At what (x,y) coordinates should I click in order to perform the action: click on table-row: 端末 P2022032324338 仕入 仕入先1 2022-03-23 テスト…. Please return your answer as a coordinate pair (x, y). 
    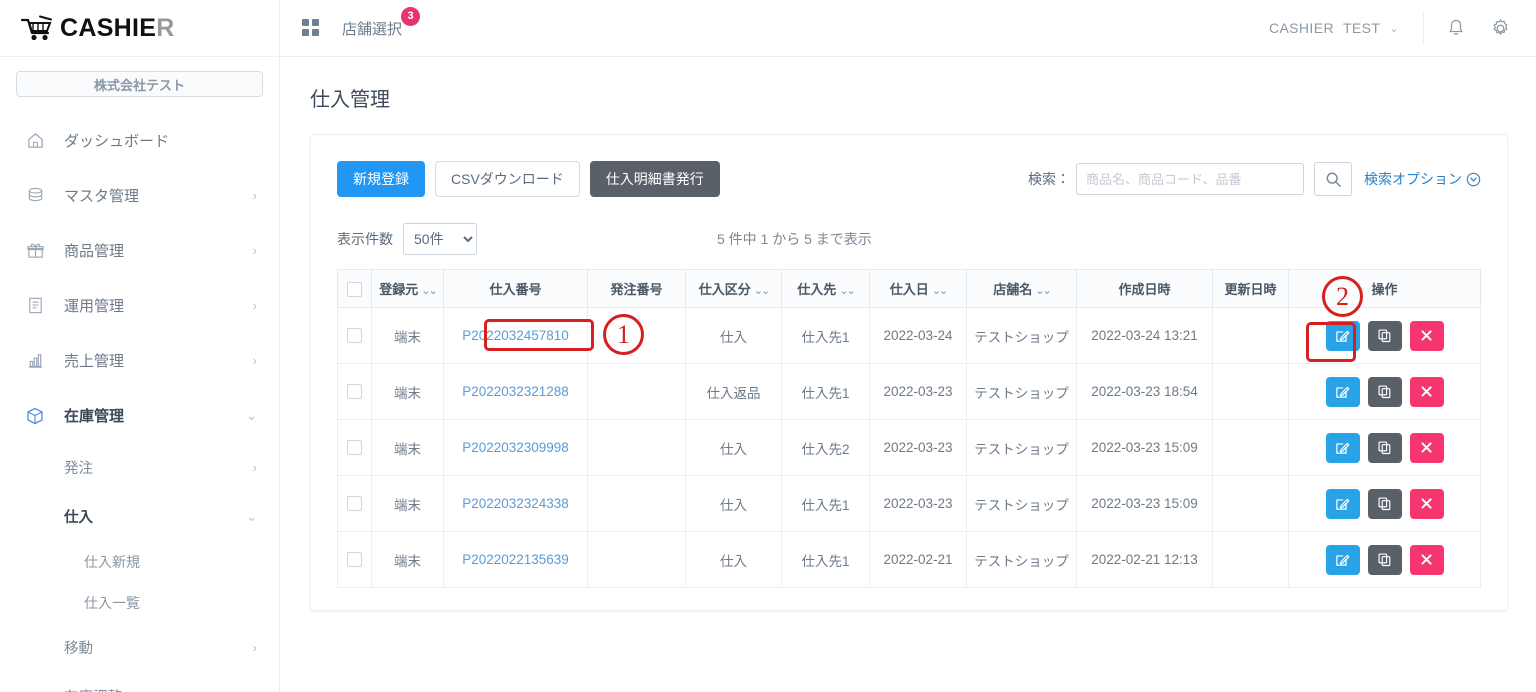
    Looking at the image, I should click on (909, 503).